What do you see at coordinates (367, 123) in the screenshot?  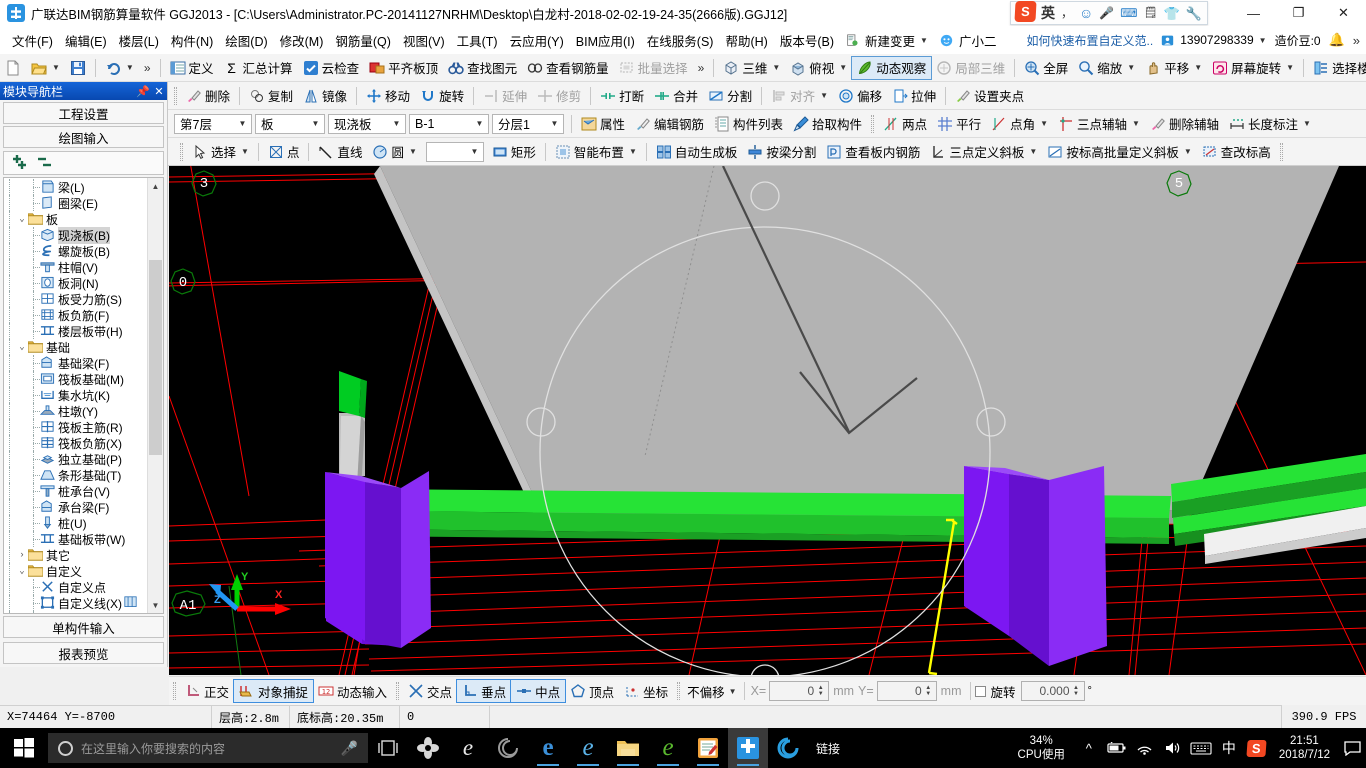 I see `type-combo: 现浇板 ▼` at bounding box center [367, 123].